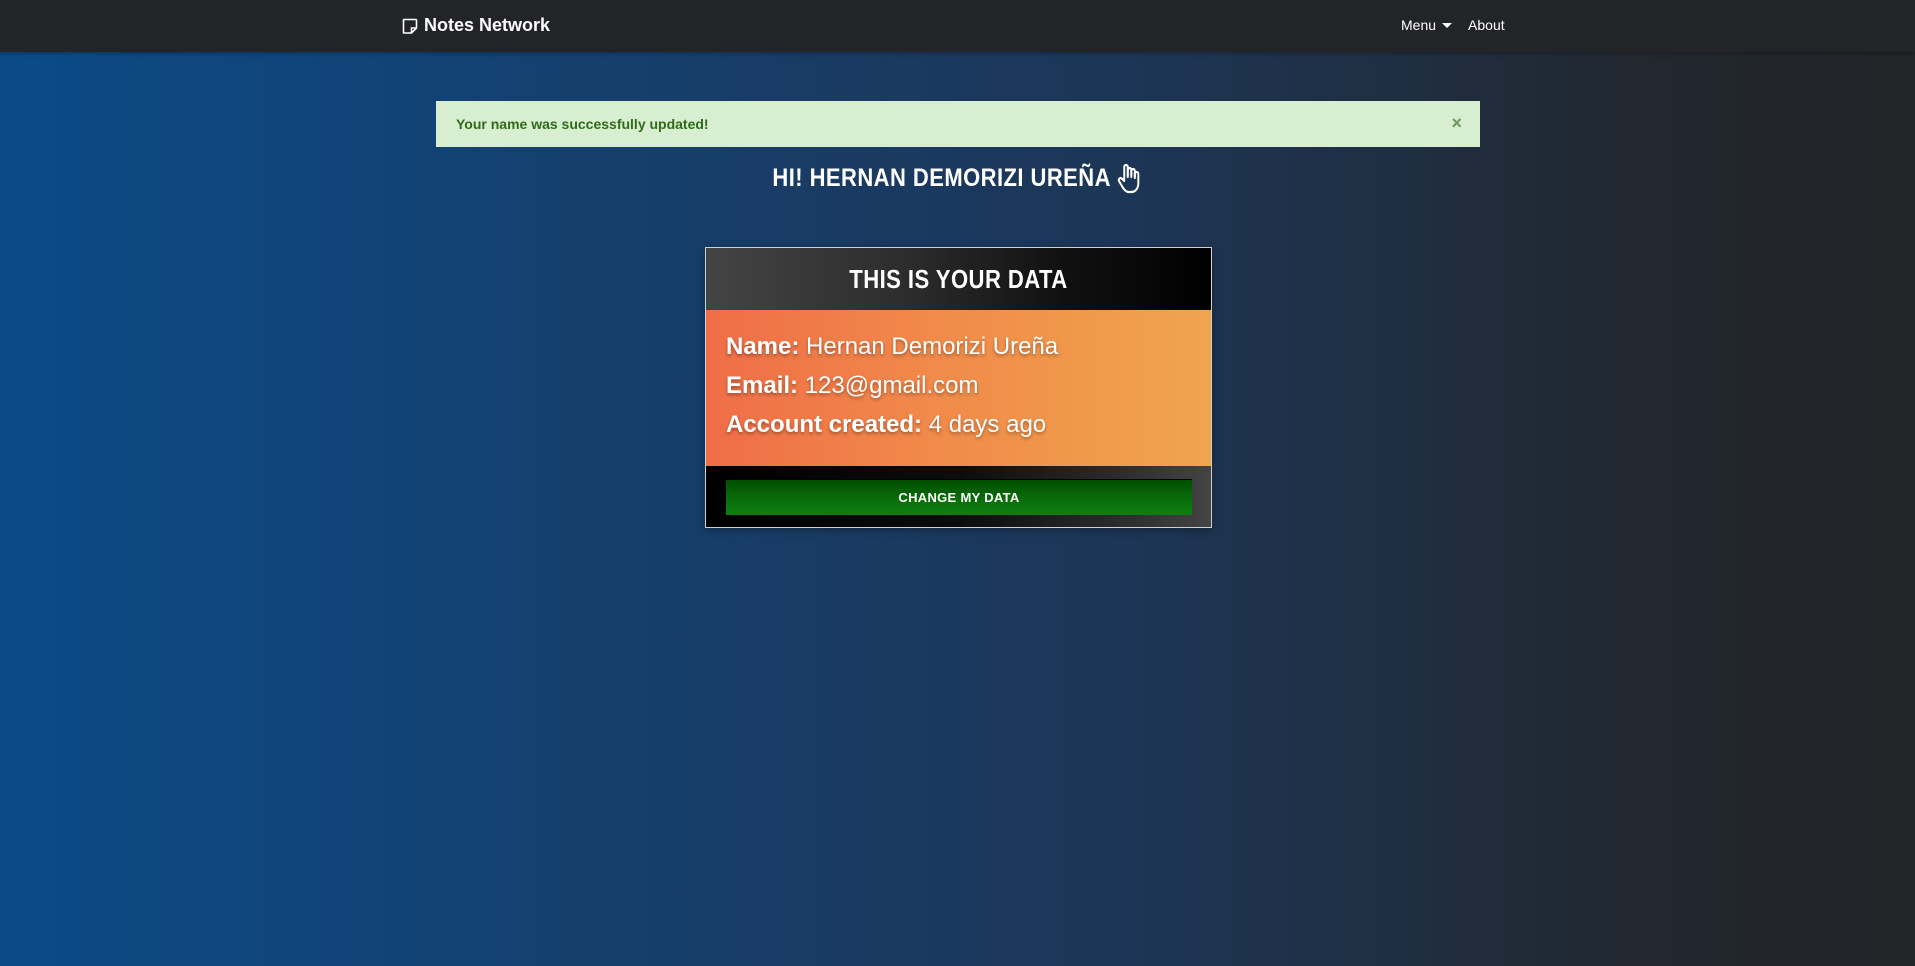 Image resolution: width=1915 pixels, height=966 pixels. I want to click on sticky-note-icon, so click(410, 26).